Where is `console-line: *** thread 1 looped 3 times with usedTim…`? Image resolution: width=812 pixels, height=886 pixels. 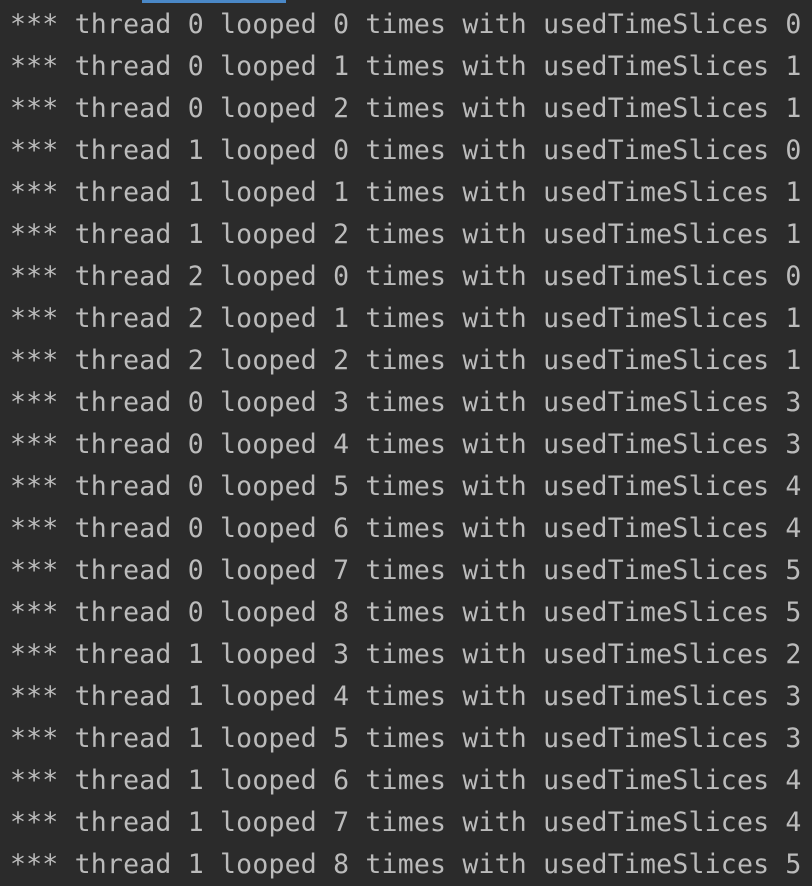
console-line: *** thread 1 looped 3 times with usedTim… is located at coordinates (406, 654).